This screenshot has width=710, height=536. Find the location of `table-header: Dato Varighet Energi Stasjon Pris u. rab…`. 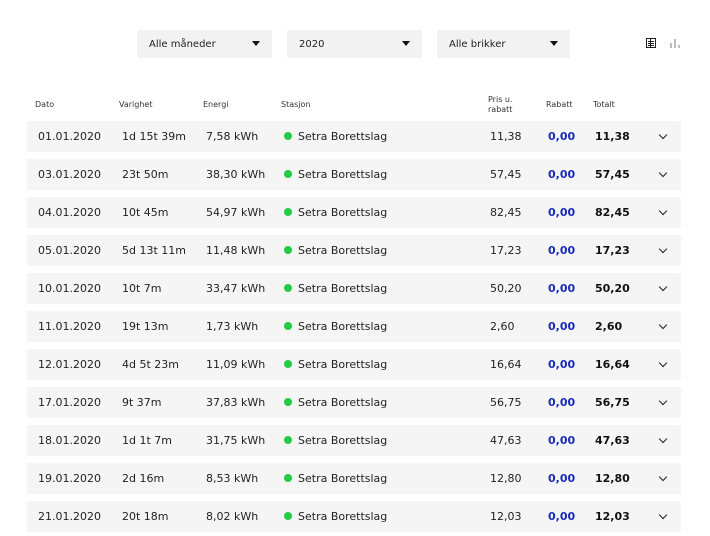

table-header: Dato Varighet Energi Stasjon Pris u. rab… is located at coordinates (355, 105).